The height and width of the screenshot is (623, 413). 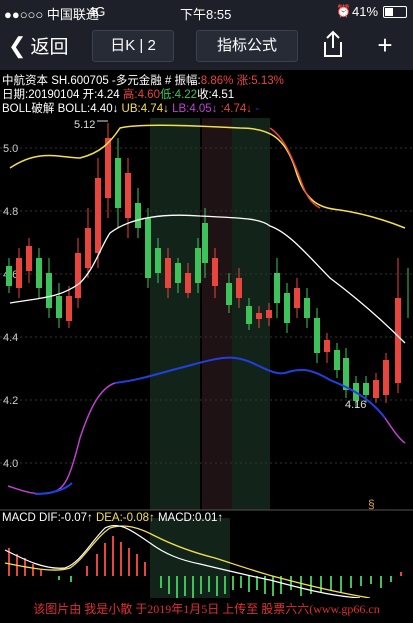 What do you see at coordinates (236, 109) in the screenshot?
I see `extra-value: :4.74↓` at bounding box center [236, 109].